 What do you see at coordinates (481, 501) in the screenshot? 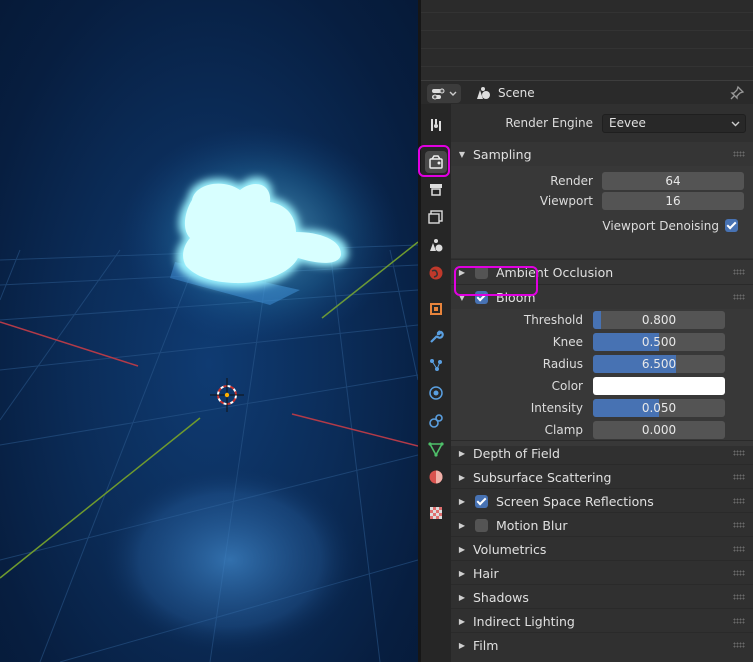
I see `screen-space-reflections-checkbox` at bounding box center [481, 501].